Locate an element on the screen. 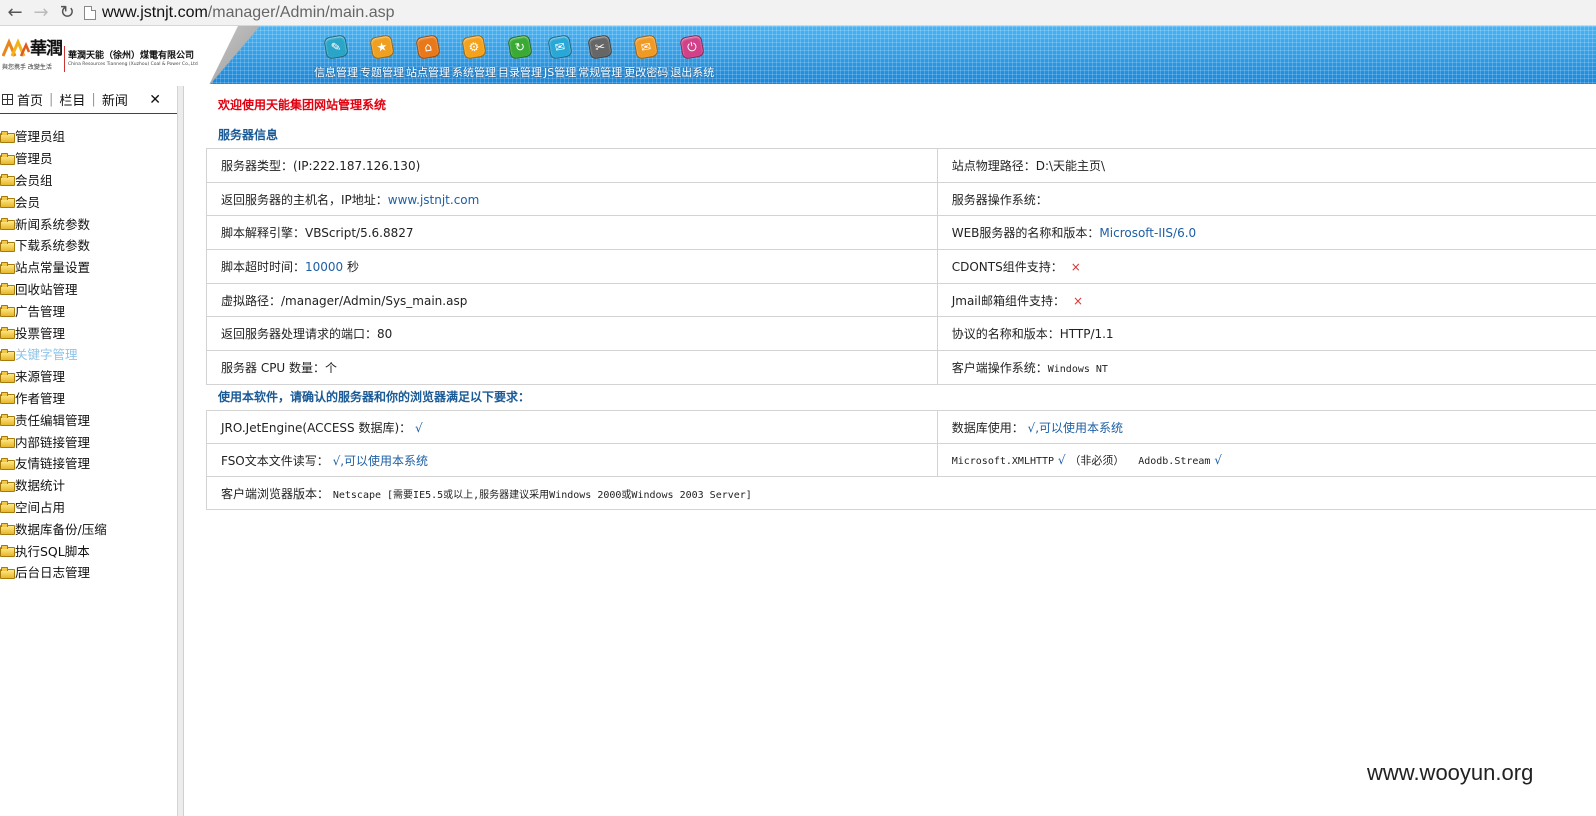 The height and width of the screenshot is (816, 1596). sidebar-item: 内部链接管理 is located at coordinates (88, 441).